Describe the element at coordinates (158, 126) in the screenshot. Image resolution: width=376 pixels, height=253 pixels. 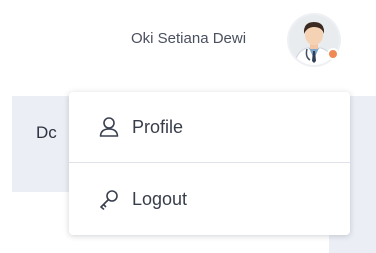
I see `menu-item-label: Profile` at that location.